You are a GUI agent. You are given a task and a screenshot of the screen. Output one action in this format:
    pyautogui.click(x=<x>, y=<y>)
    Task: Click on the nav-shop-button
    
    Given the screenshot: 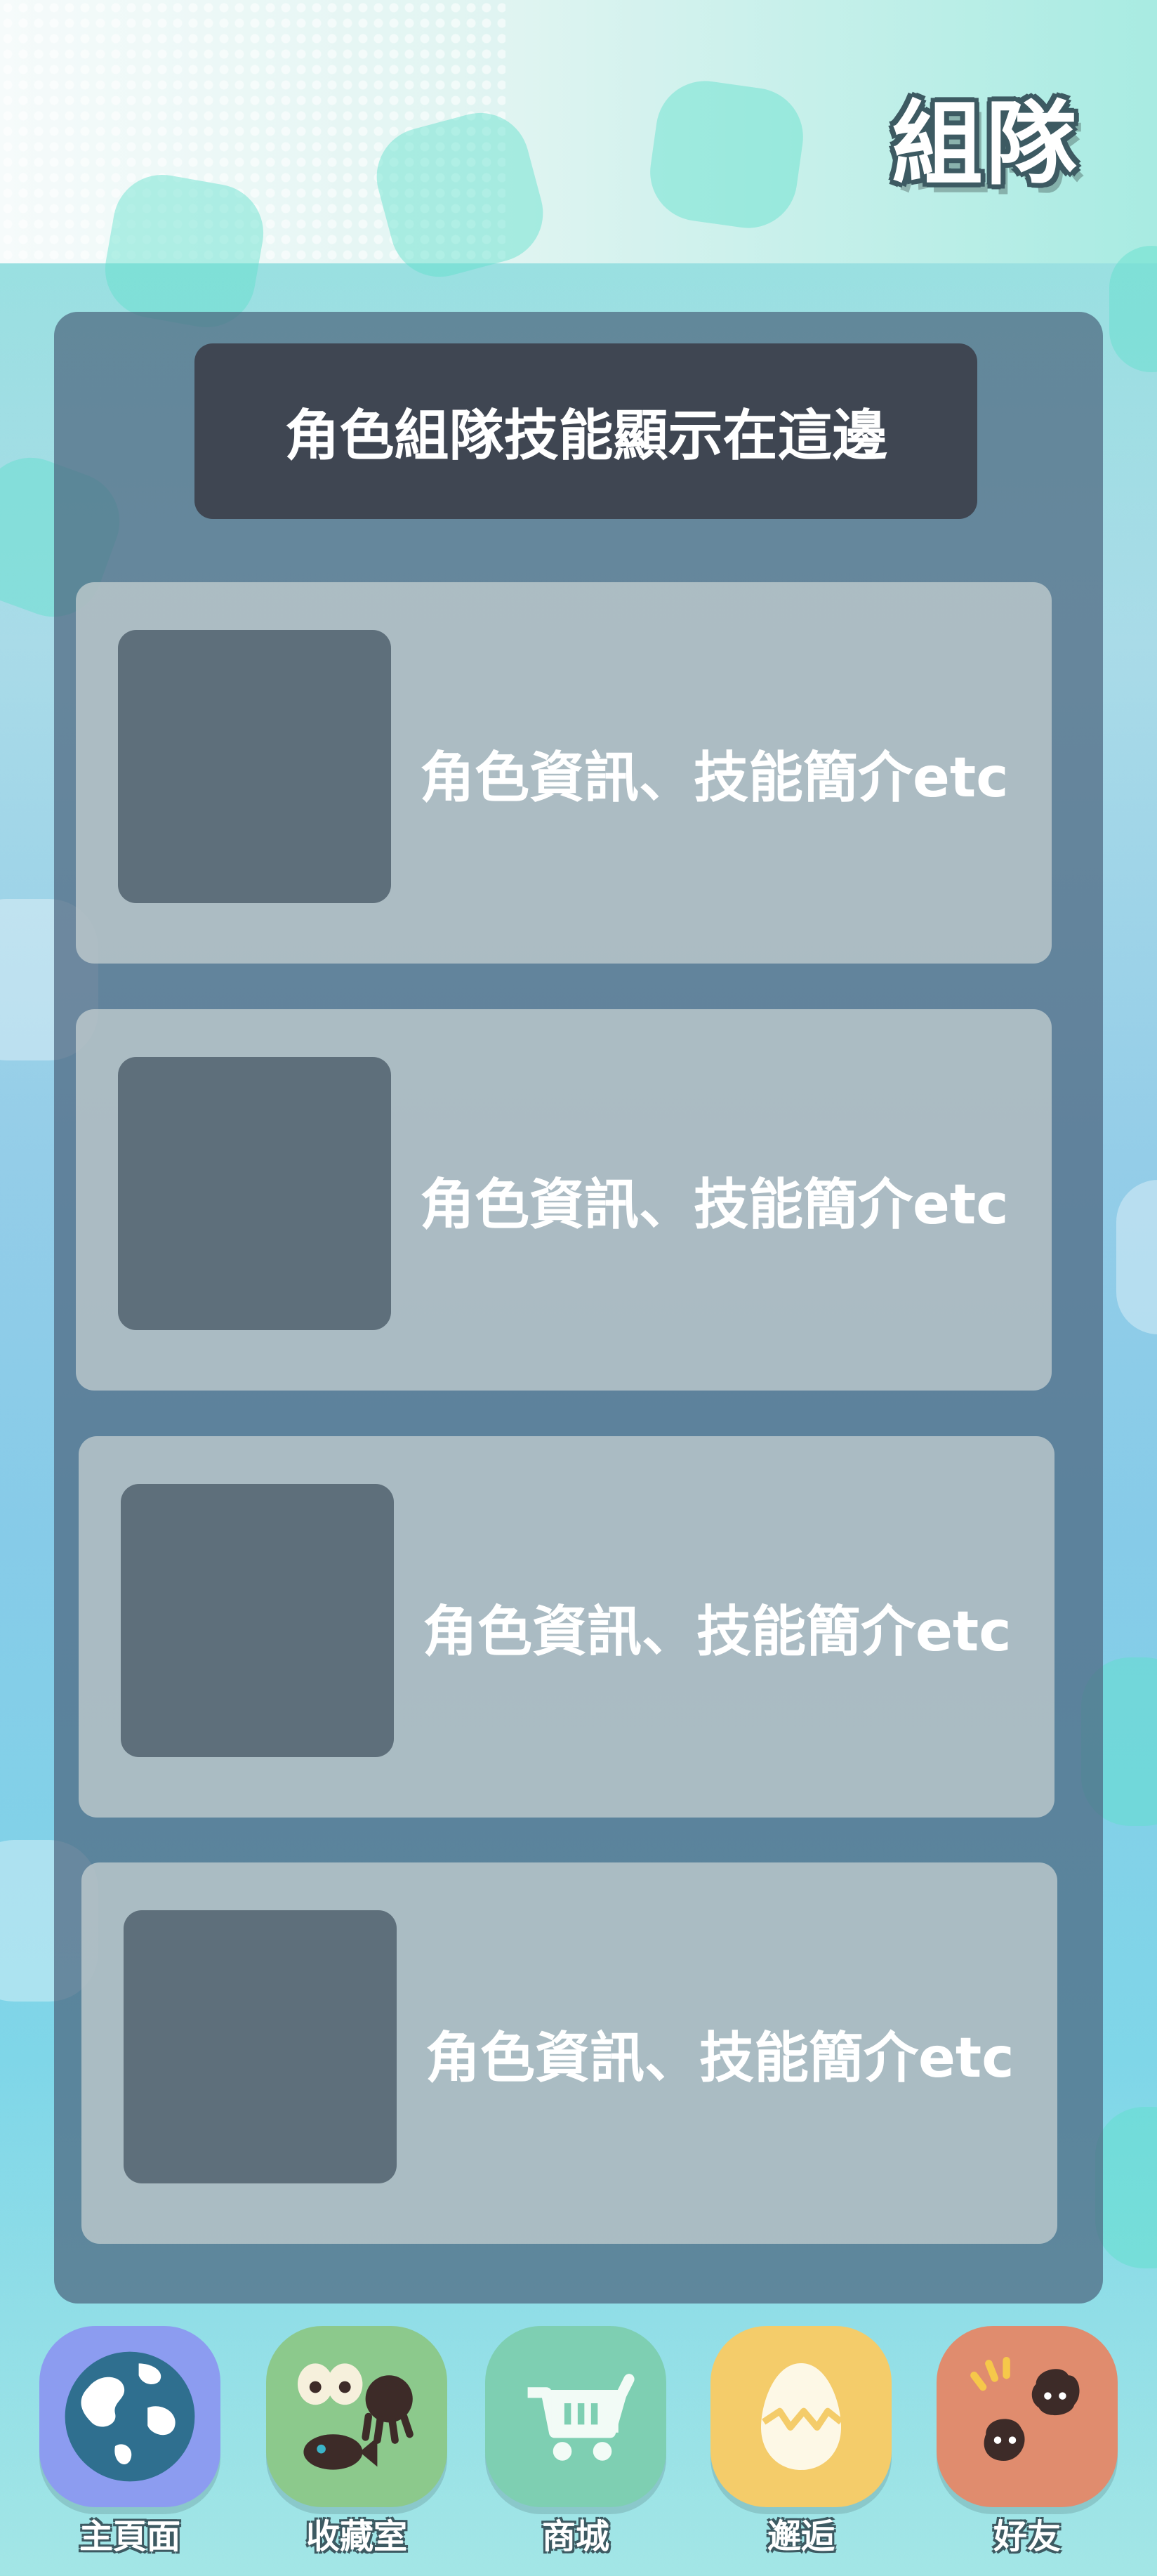 What is the action you would take?
    pyautogui.click(x=575, y=2416)
    